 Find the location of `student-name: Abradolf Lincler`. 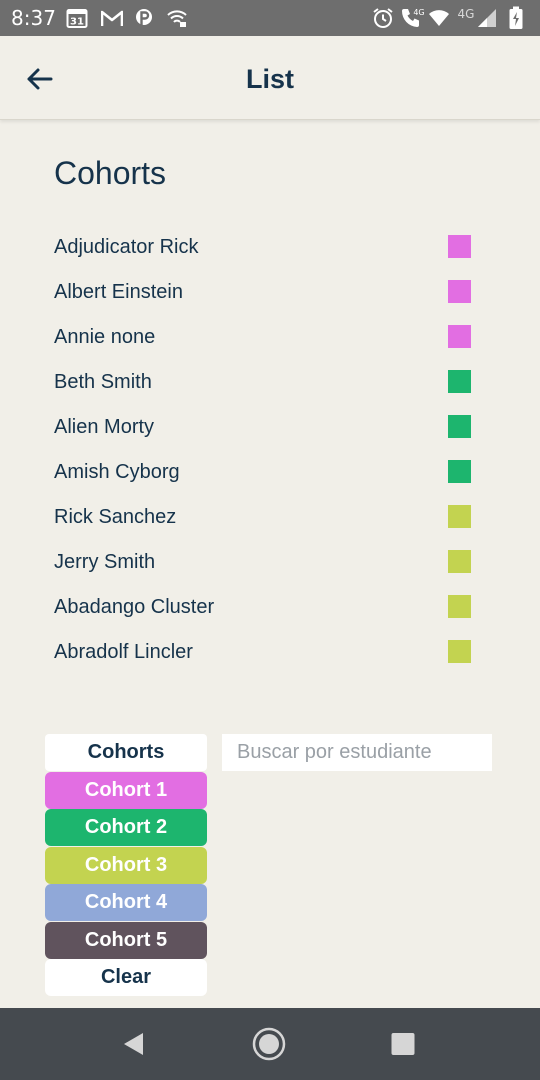

student-name: Abradolf Lincler is located at coordinates (123, 652).